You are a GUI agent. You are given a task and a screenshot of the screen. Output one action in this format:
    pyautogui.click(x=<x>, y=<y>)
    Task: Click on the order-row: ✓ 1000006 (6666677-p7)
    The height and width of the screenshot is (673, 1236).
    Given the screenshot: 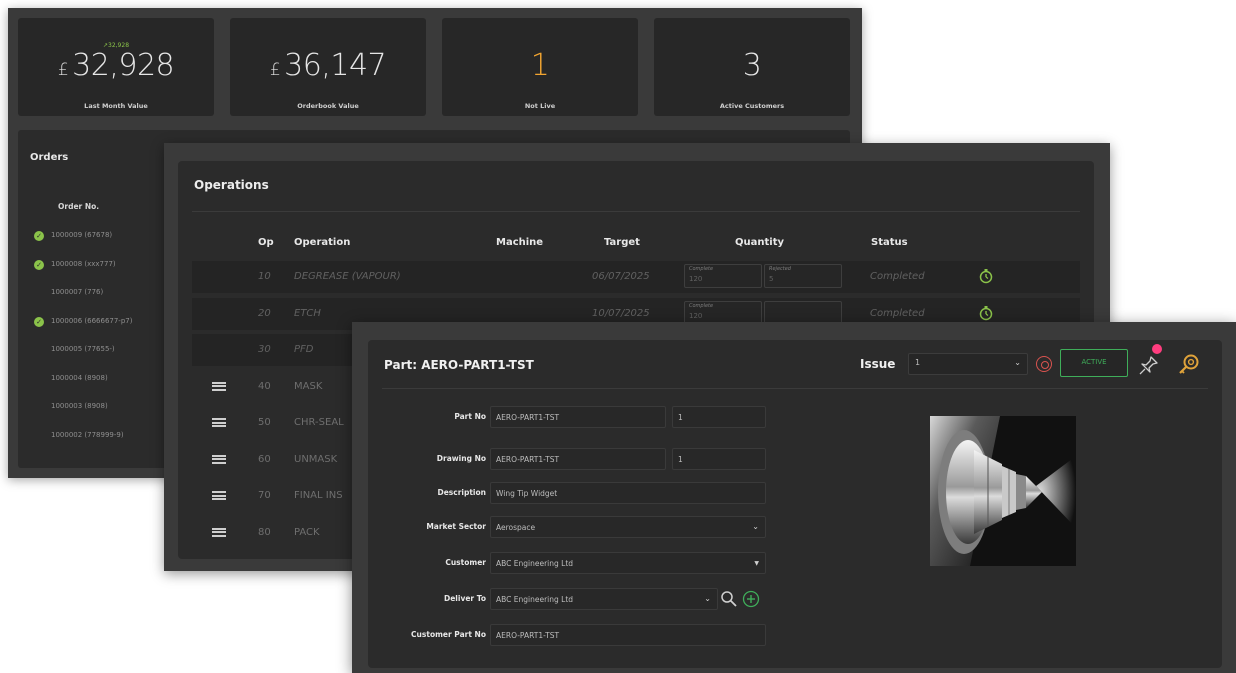 What is the action you would take?
    pyautogui.click(x=109, y=322)
    